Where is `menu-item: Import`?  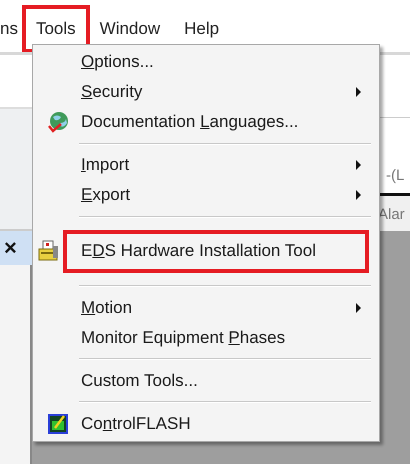 menu-item: Import is located at coordinates (206, 165).